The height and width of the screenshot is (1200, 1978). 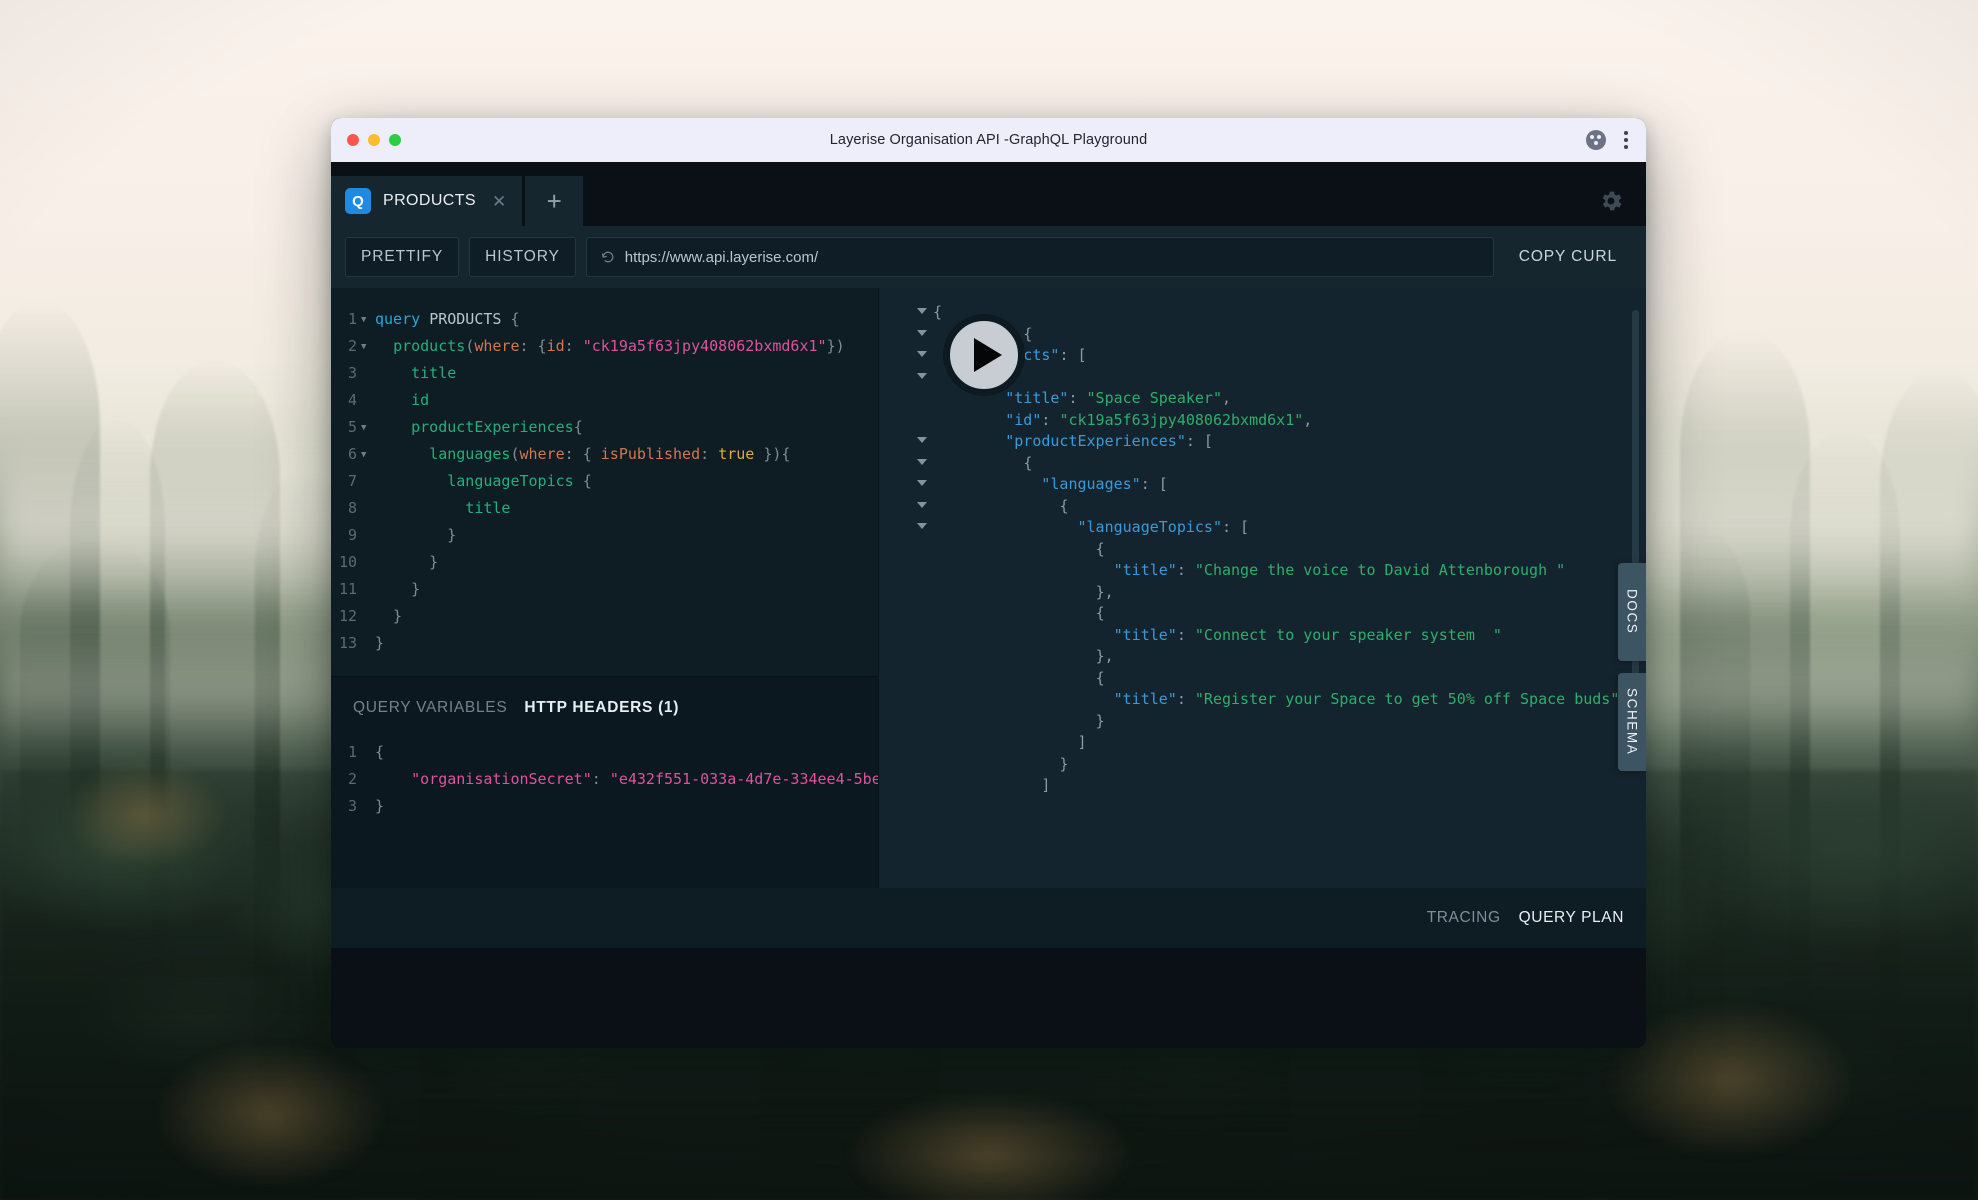 What do you see at coordinates (1262, 442) in the screenshot?
I see `response-line: "productExperiences": [` at bounding box center [1262, 442].